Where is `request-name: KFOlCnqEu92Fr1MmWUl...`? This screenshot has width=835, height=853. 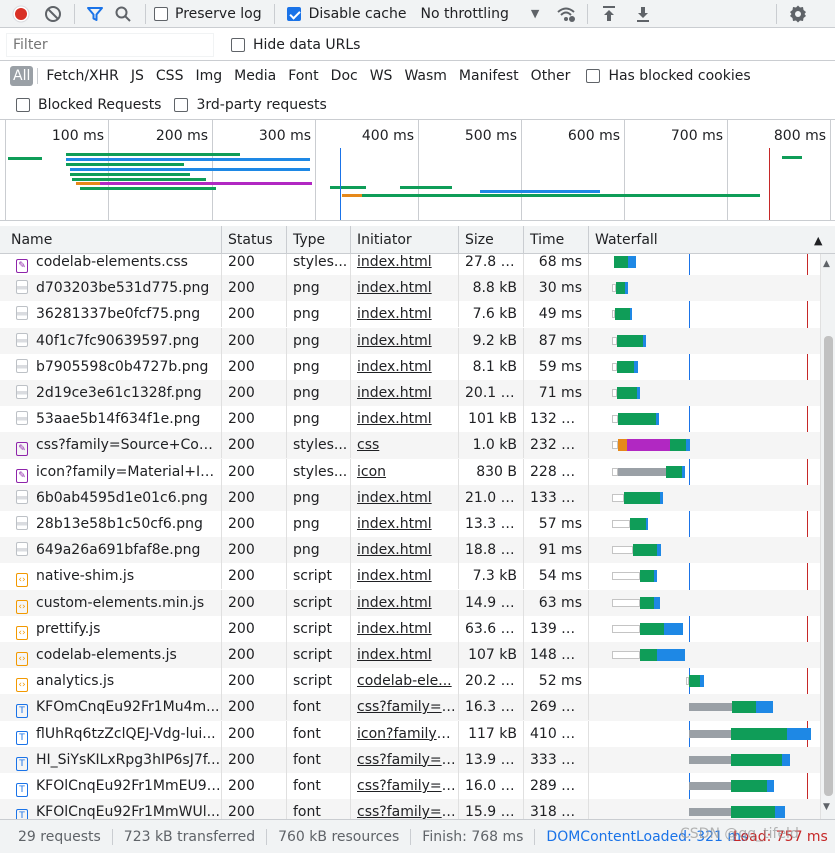 request-name: KFOlCnqEu92Fr1MmWUl... is located at coordinates (128, 811).